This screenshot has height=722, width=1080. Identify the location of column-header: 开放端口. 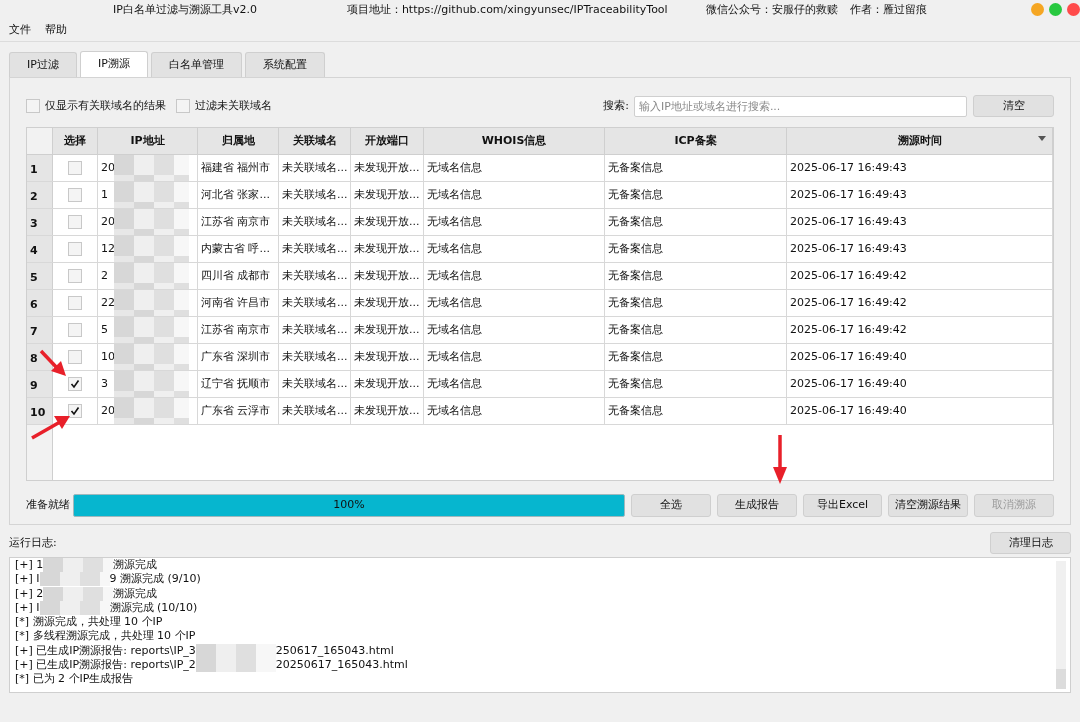
(387, 141).